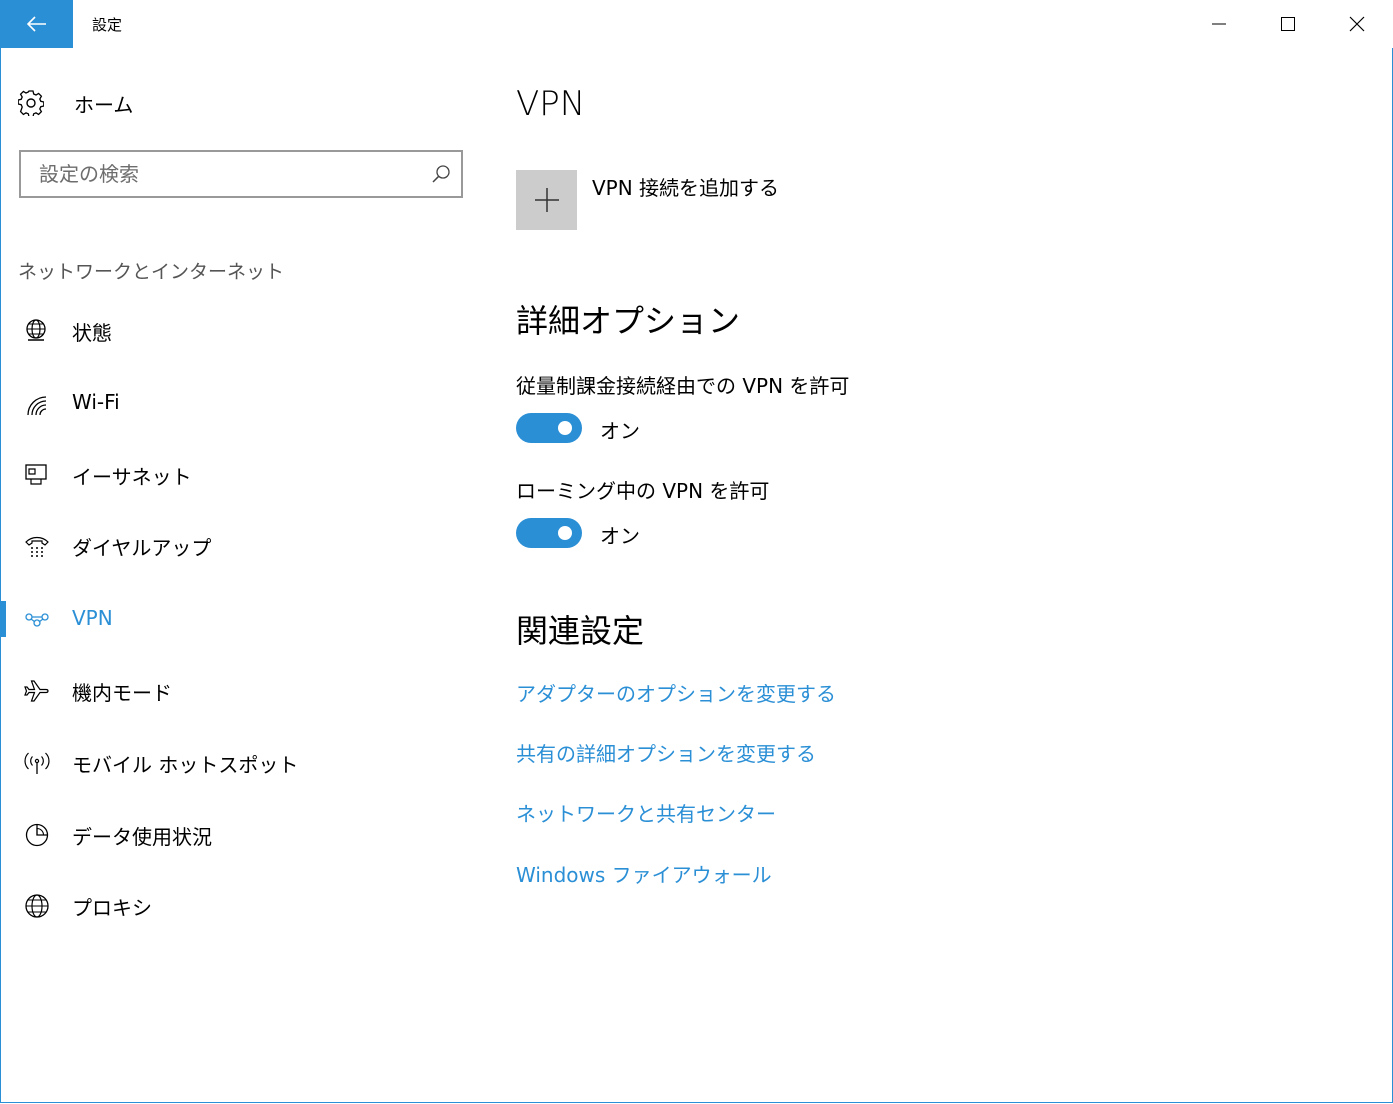  I want to click on pie-chart-icon, so click(37, 835).